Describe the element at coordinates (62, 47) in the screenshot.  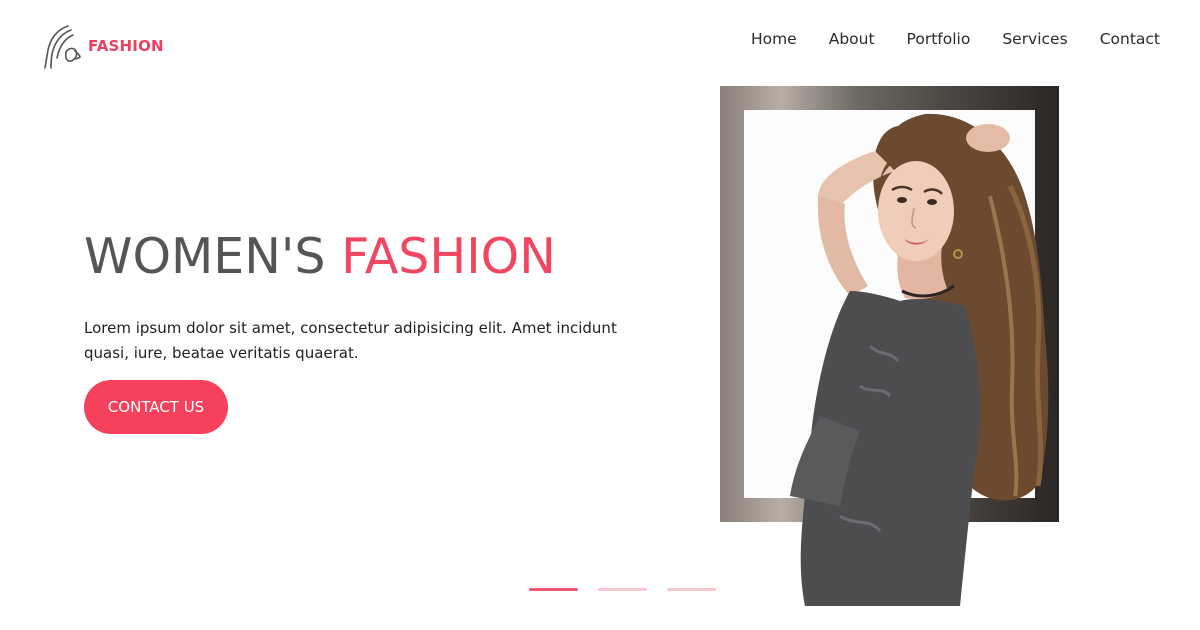
I see `woman-silhouette-icon` at that location.